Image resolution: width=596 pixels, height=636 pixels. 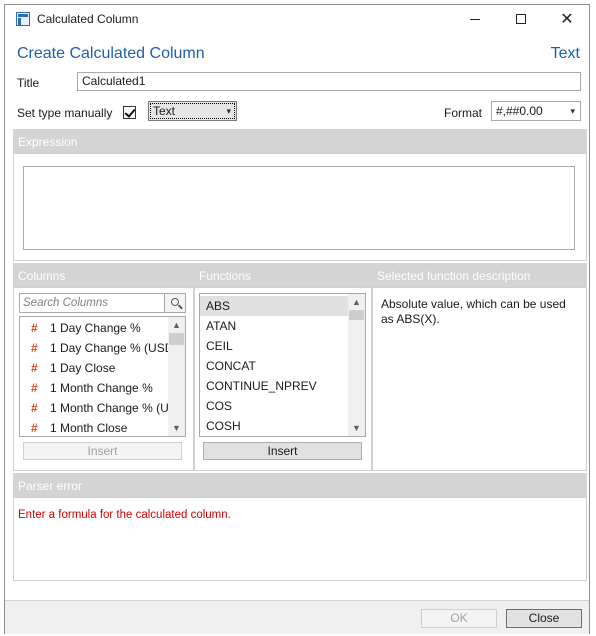 What do you see at coordinates (129, 112) in the screenshot?
I see `set-type-checkbox` at bounding box center [129, 112].